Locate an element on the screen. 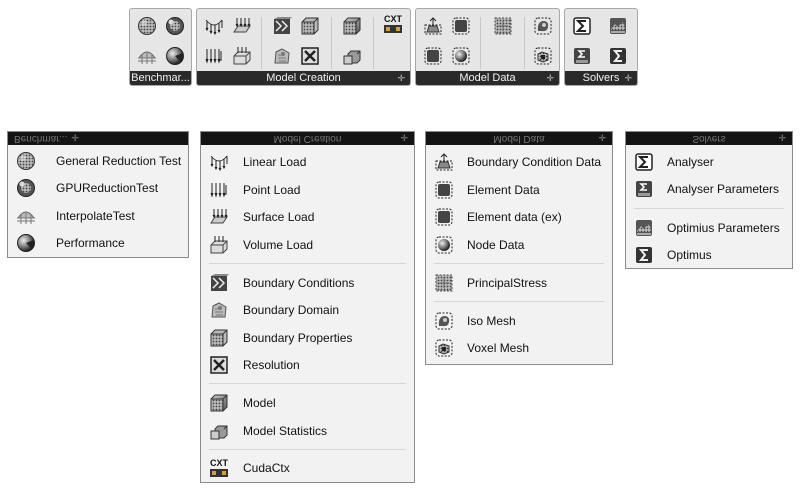 The width and height of the screenshot is (800, 491). model-data-toolbar: Model Data ✛ is located at coordinates (487, 47).